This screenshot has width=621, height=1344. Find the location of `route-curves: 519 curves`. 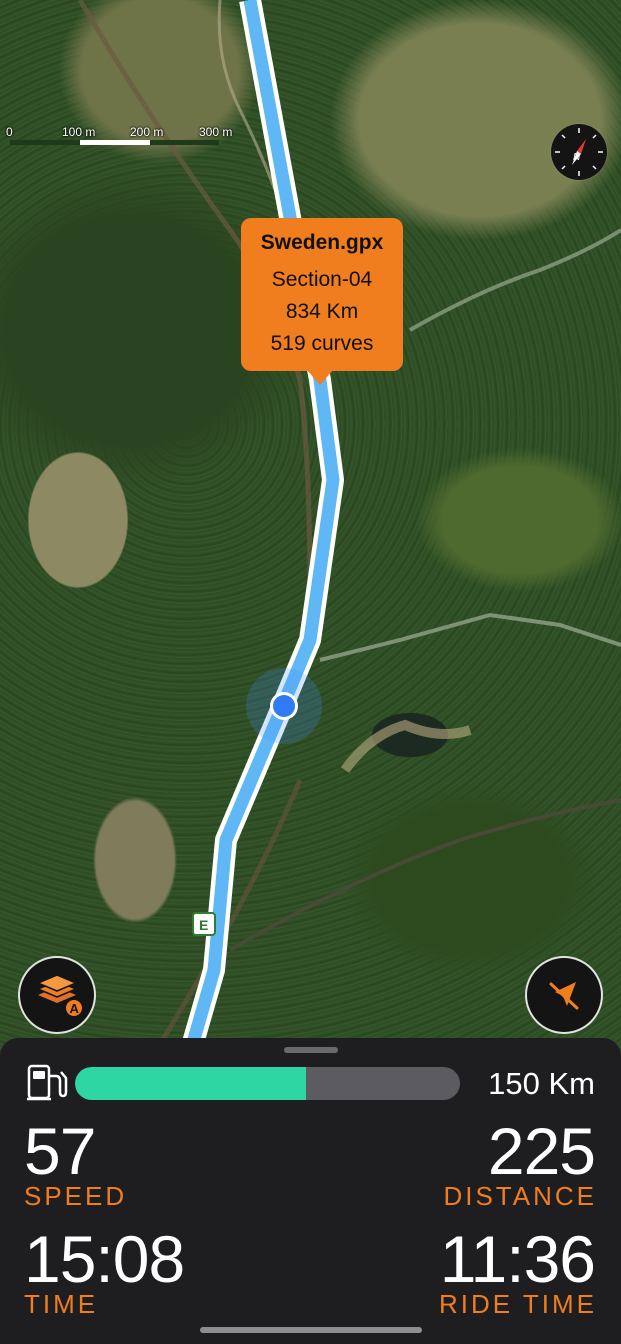

route-curves: 519 curves is located at coordinates (322, 343).